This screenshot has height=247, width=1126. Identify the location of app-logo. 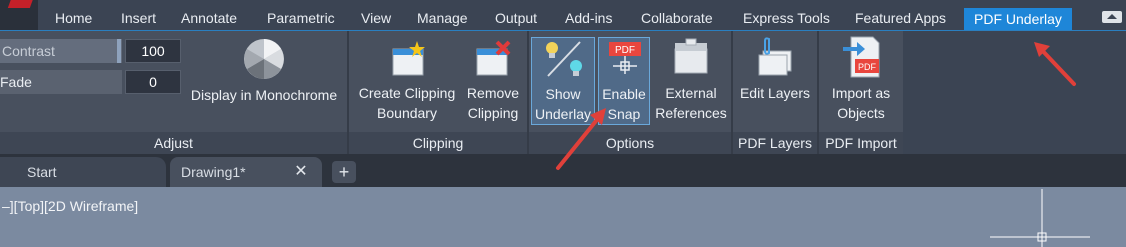
(19, 15).